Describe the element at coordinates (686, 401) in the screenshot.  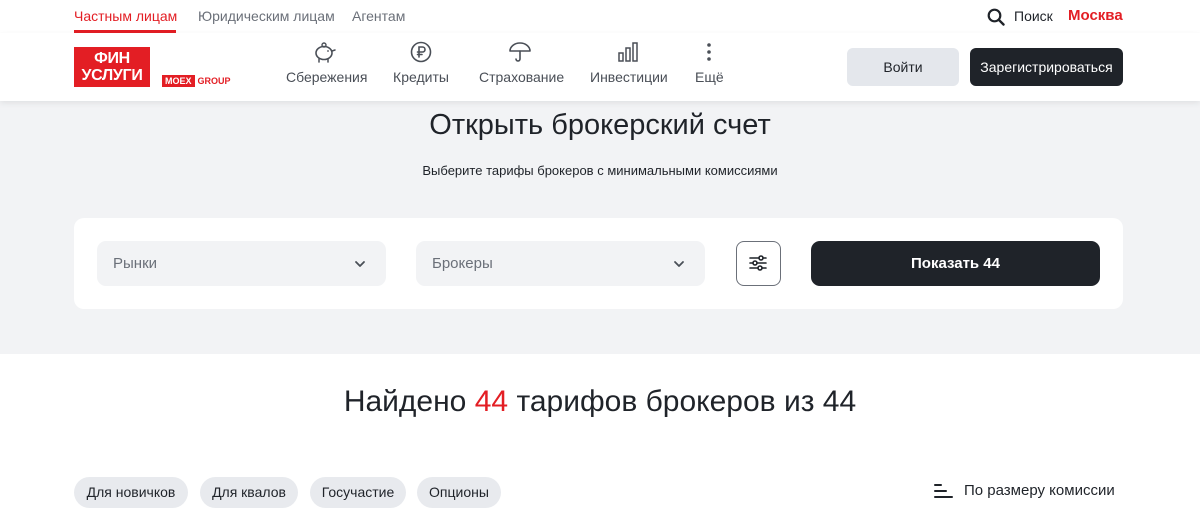
I see `results-heading-suffix: тарифов брокеров из 44` at that location.